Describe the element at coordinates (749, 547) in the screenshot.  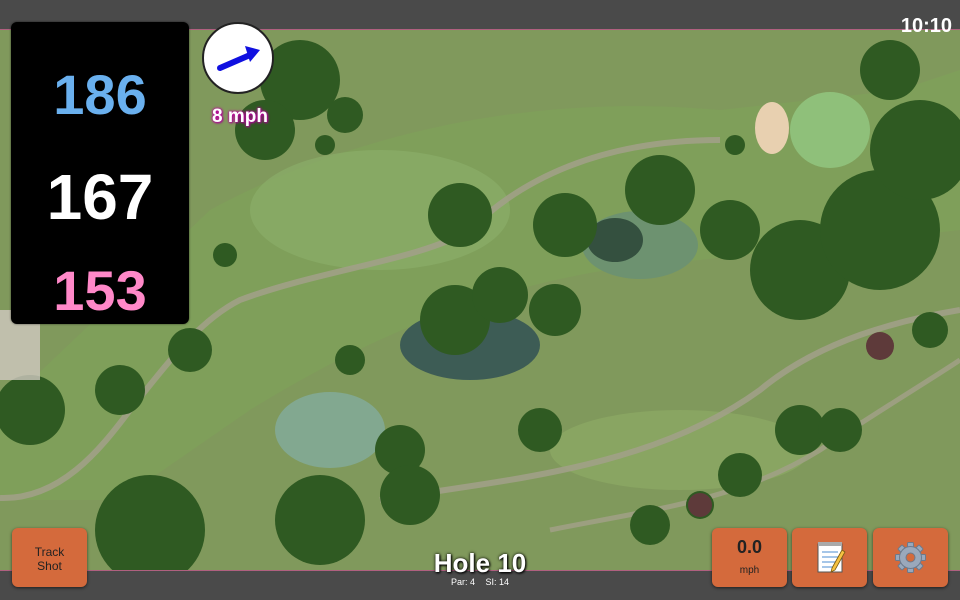
I see `speed-value: 0.0` at that location.